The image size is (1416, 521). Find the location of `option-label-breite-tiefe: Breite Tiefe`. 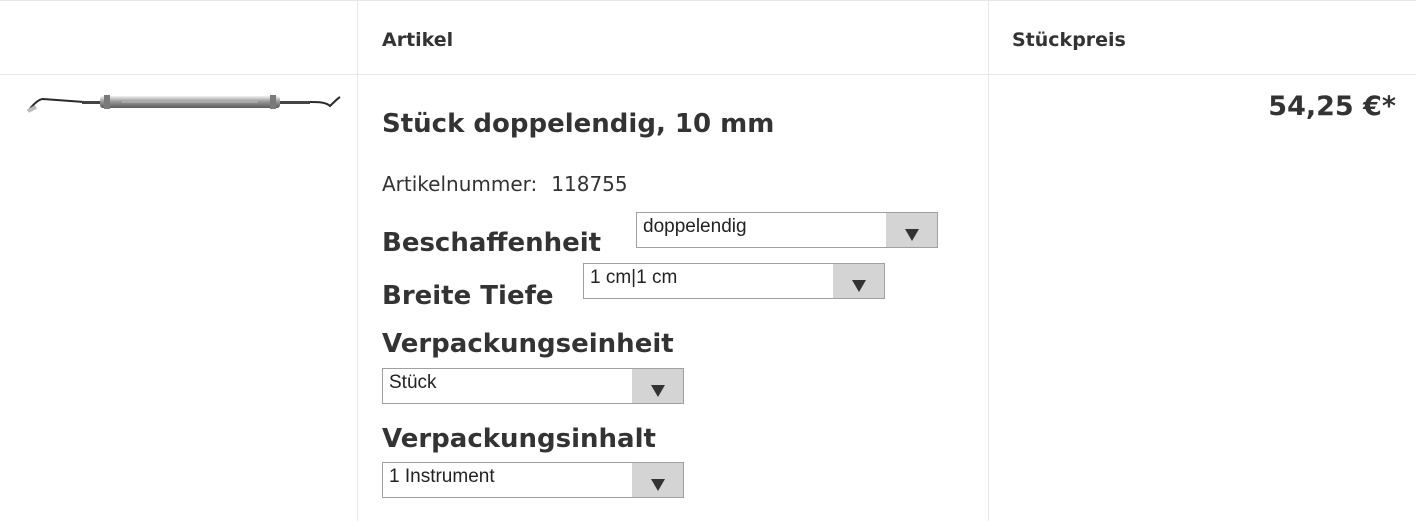

option-label-breite-tiefe: Breite Tiefe is located at coordinates (468, 296).